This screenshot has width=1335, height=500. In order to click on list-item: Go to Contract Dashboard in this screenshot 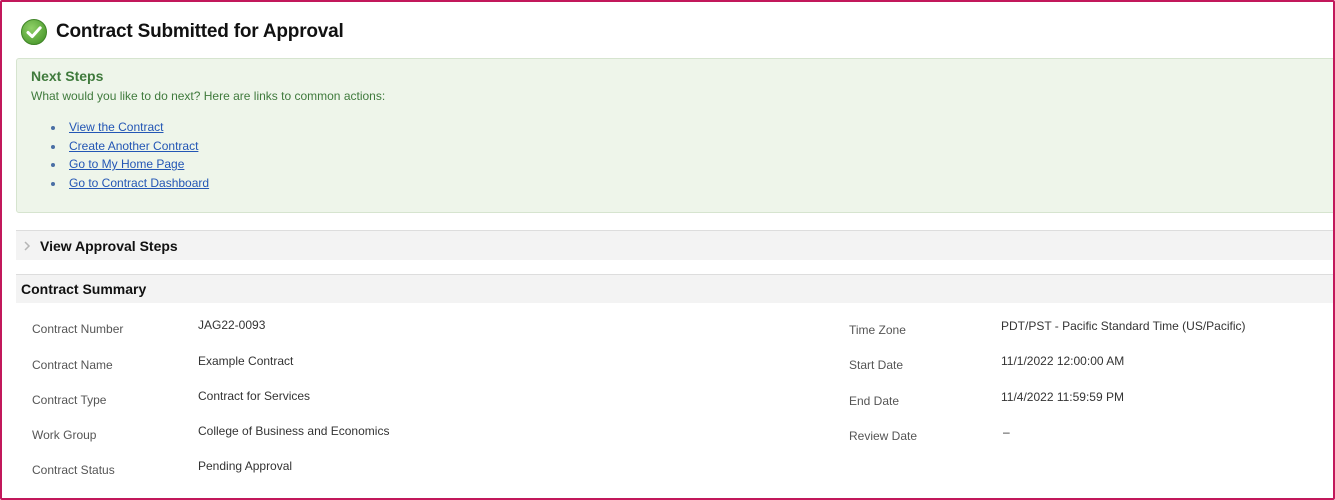, I will do `click(130, 183)`.